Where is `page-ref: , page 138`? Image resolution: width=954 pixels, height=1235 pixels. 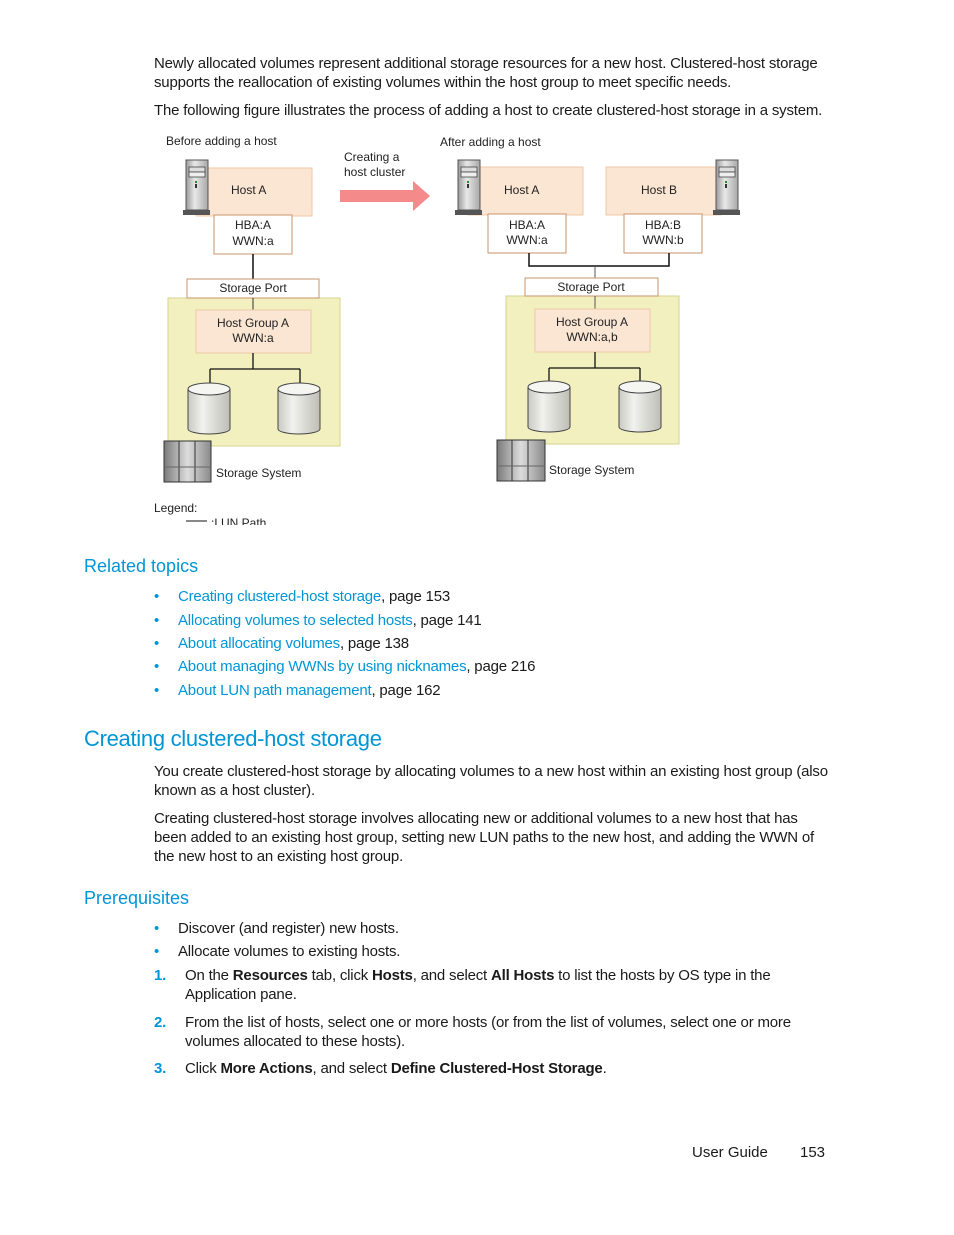
page-ref: , page 138 is located at coordinates (374, 643).